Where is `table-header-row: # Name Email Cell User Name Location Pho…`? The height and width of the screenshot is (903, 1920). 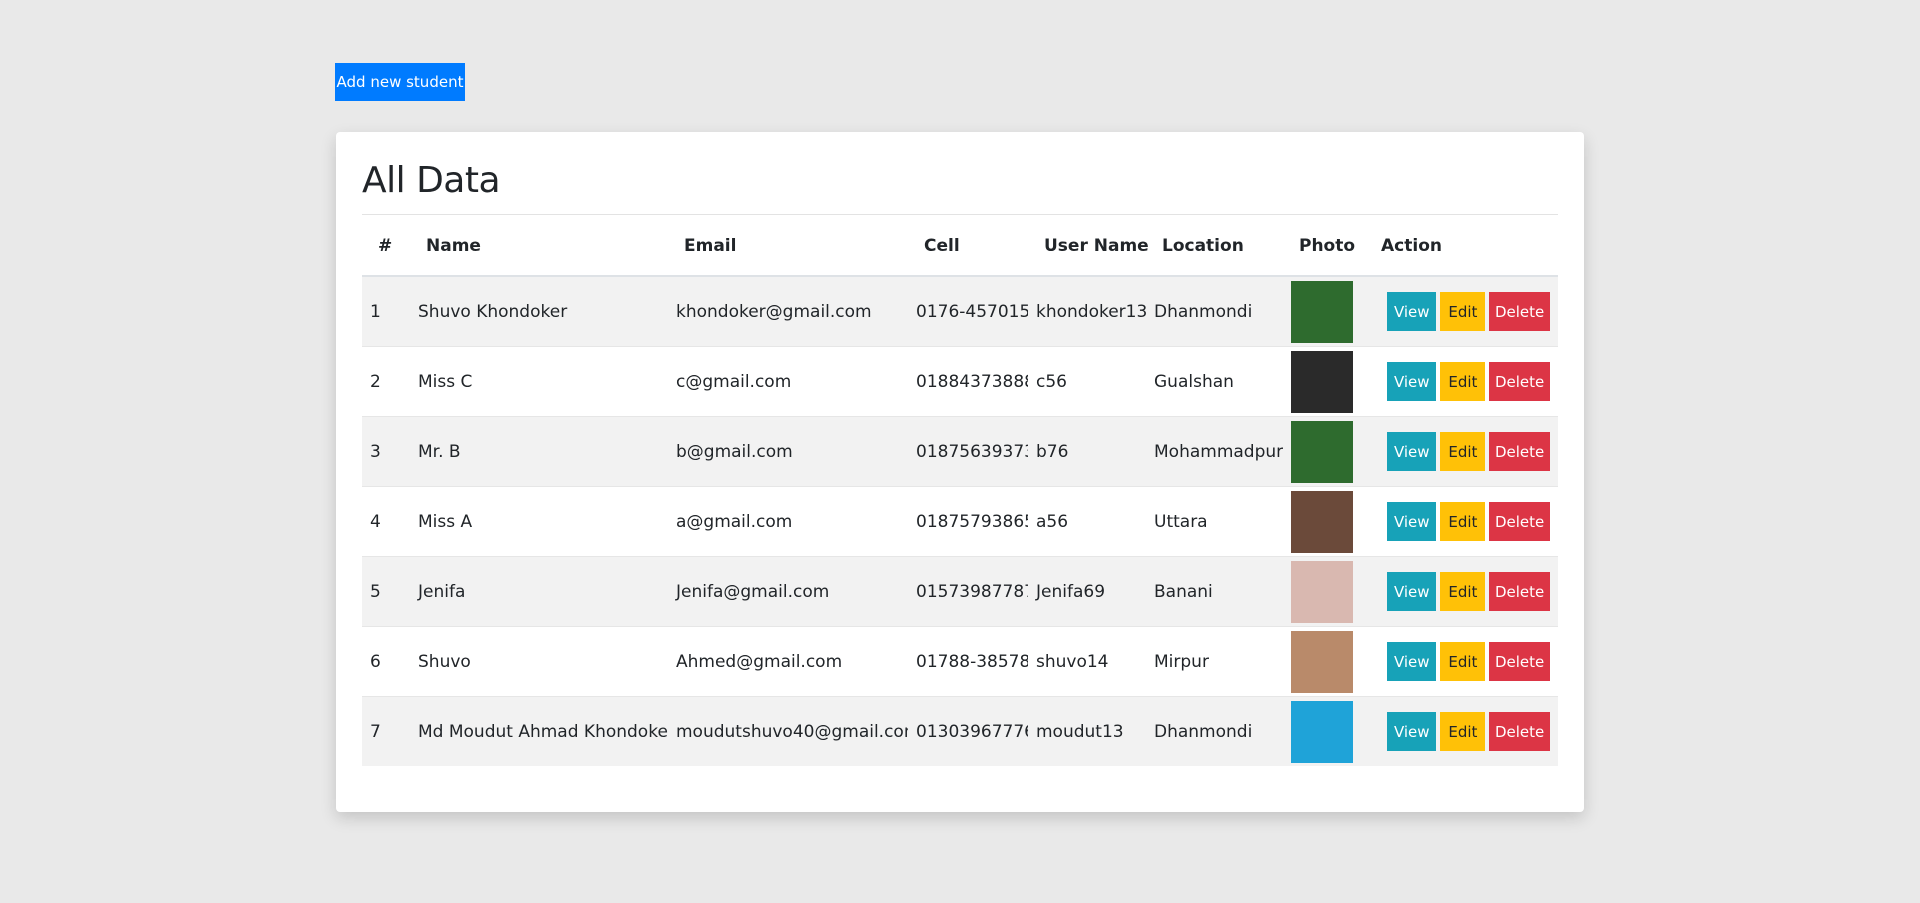 table-header-row: # Name Email Cell User Name Location Pho… is located at coordinates (960, 246).